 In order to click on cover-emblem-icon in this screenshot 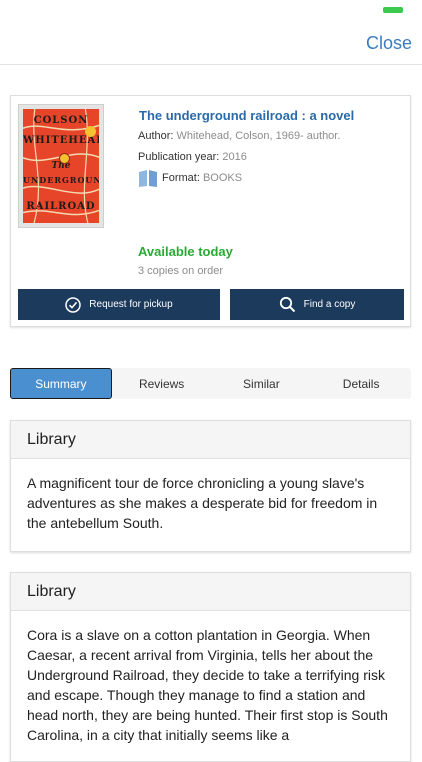, I will do `click(64, 158)`.